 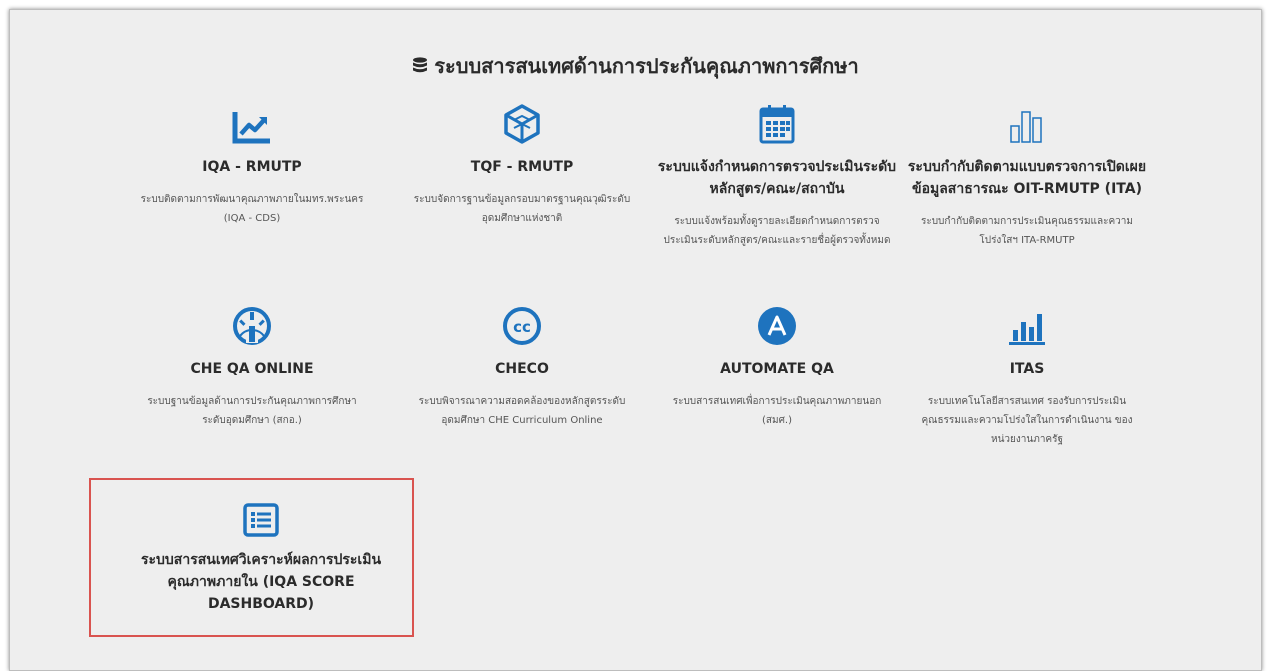 I want to click on card-title: ITAS, so click(x=1027, y=369).